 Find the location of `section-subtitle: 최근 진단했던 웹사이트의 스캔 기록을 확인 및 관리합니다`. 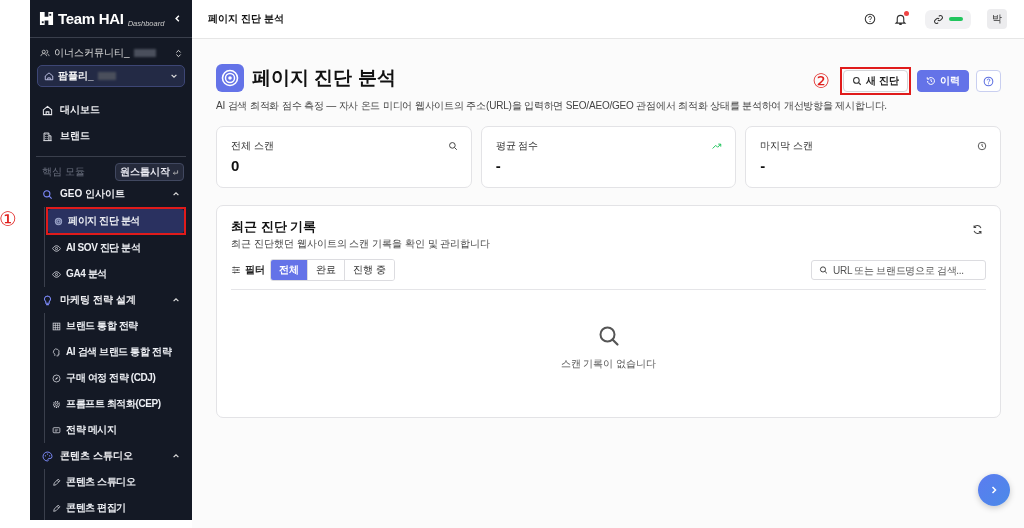

section-subtitle: 최근 진단했던 웹사이트의 스캔 기록을 확인 및 관리합니다 is located at coordinates (361, 244).